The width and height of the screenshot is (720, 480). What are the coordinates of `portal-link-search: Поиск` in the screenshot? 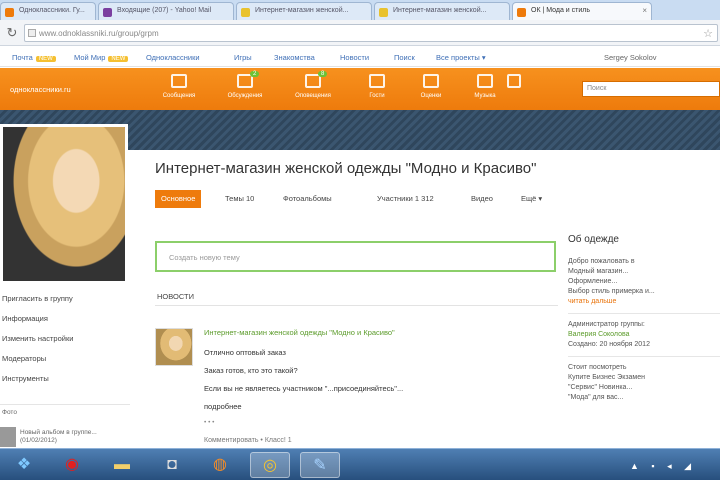 It's located at (404, 57).